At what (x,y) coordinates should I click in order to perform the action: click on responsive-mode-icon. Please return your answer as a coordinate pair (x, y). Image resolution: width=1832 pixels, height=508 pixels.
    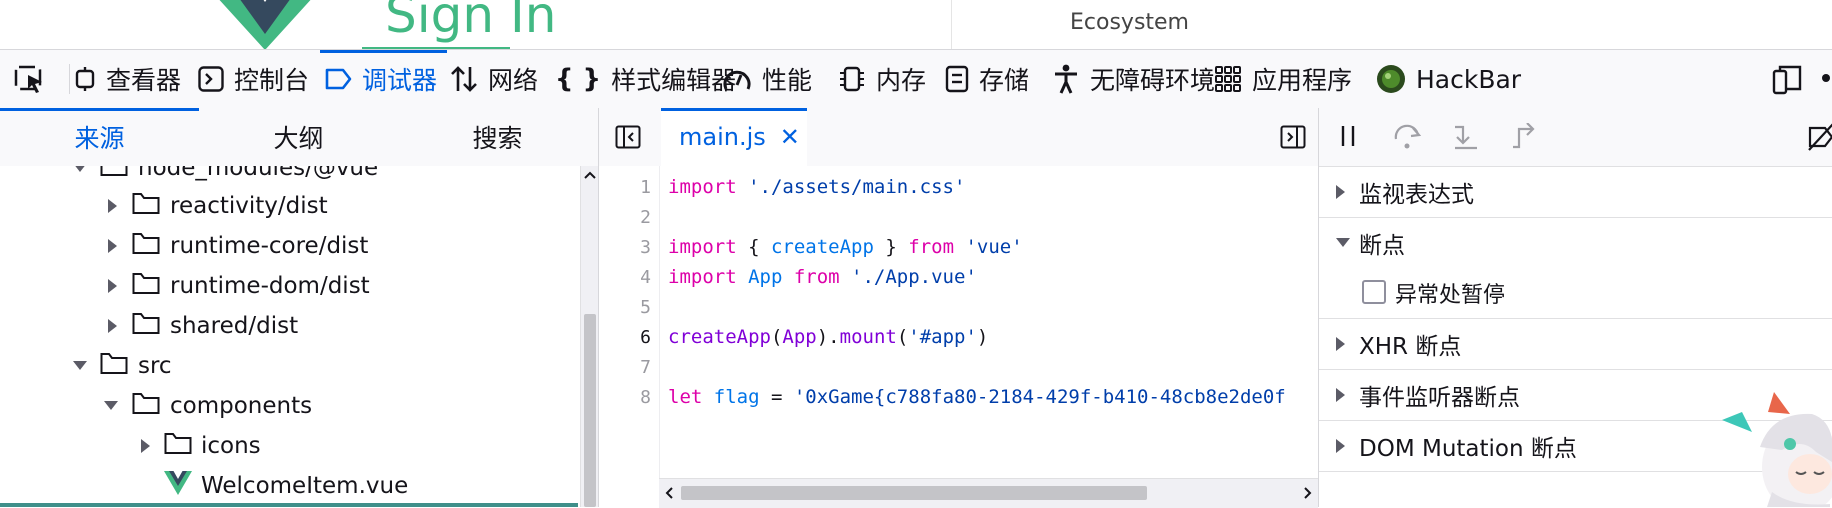
    Looking at the image, I should click on (1787, 80).